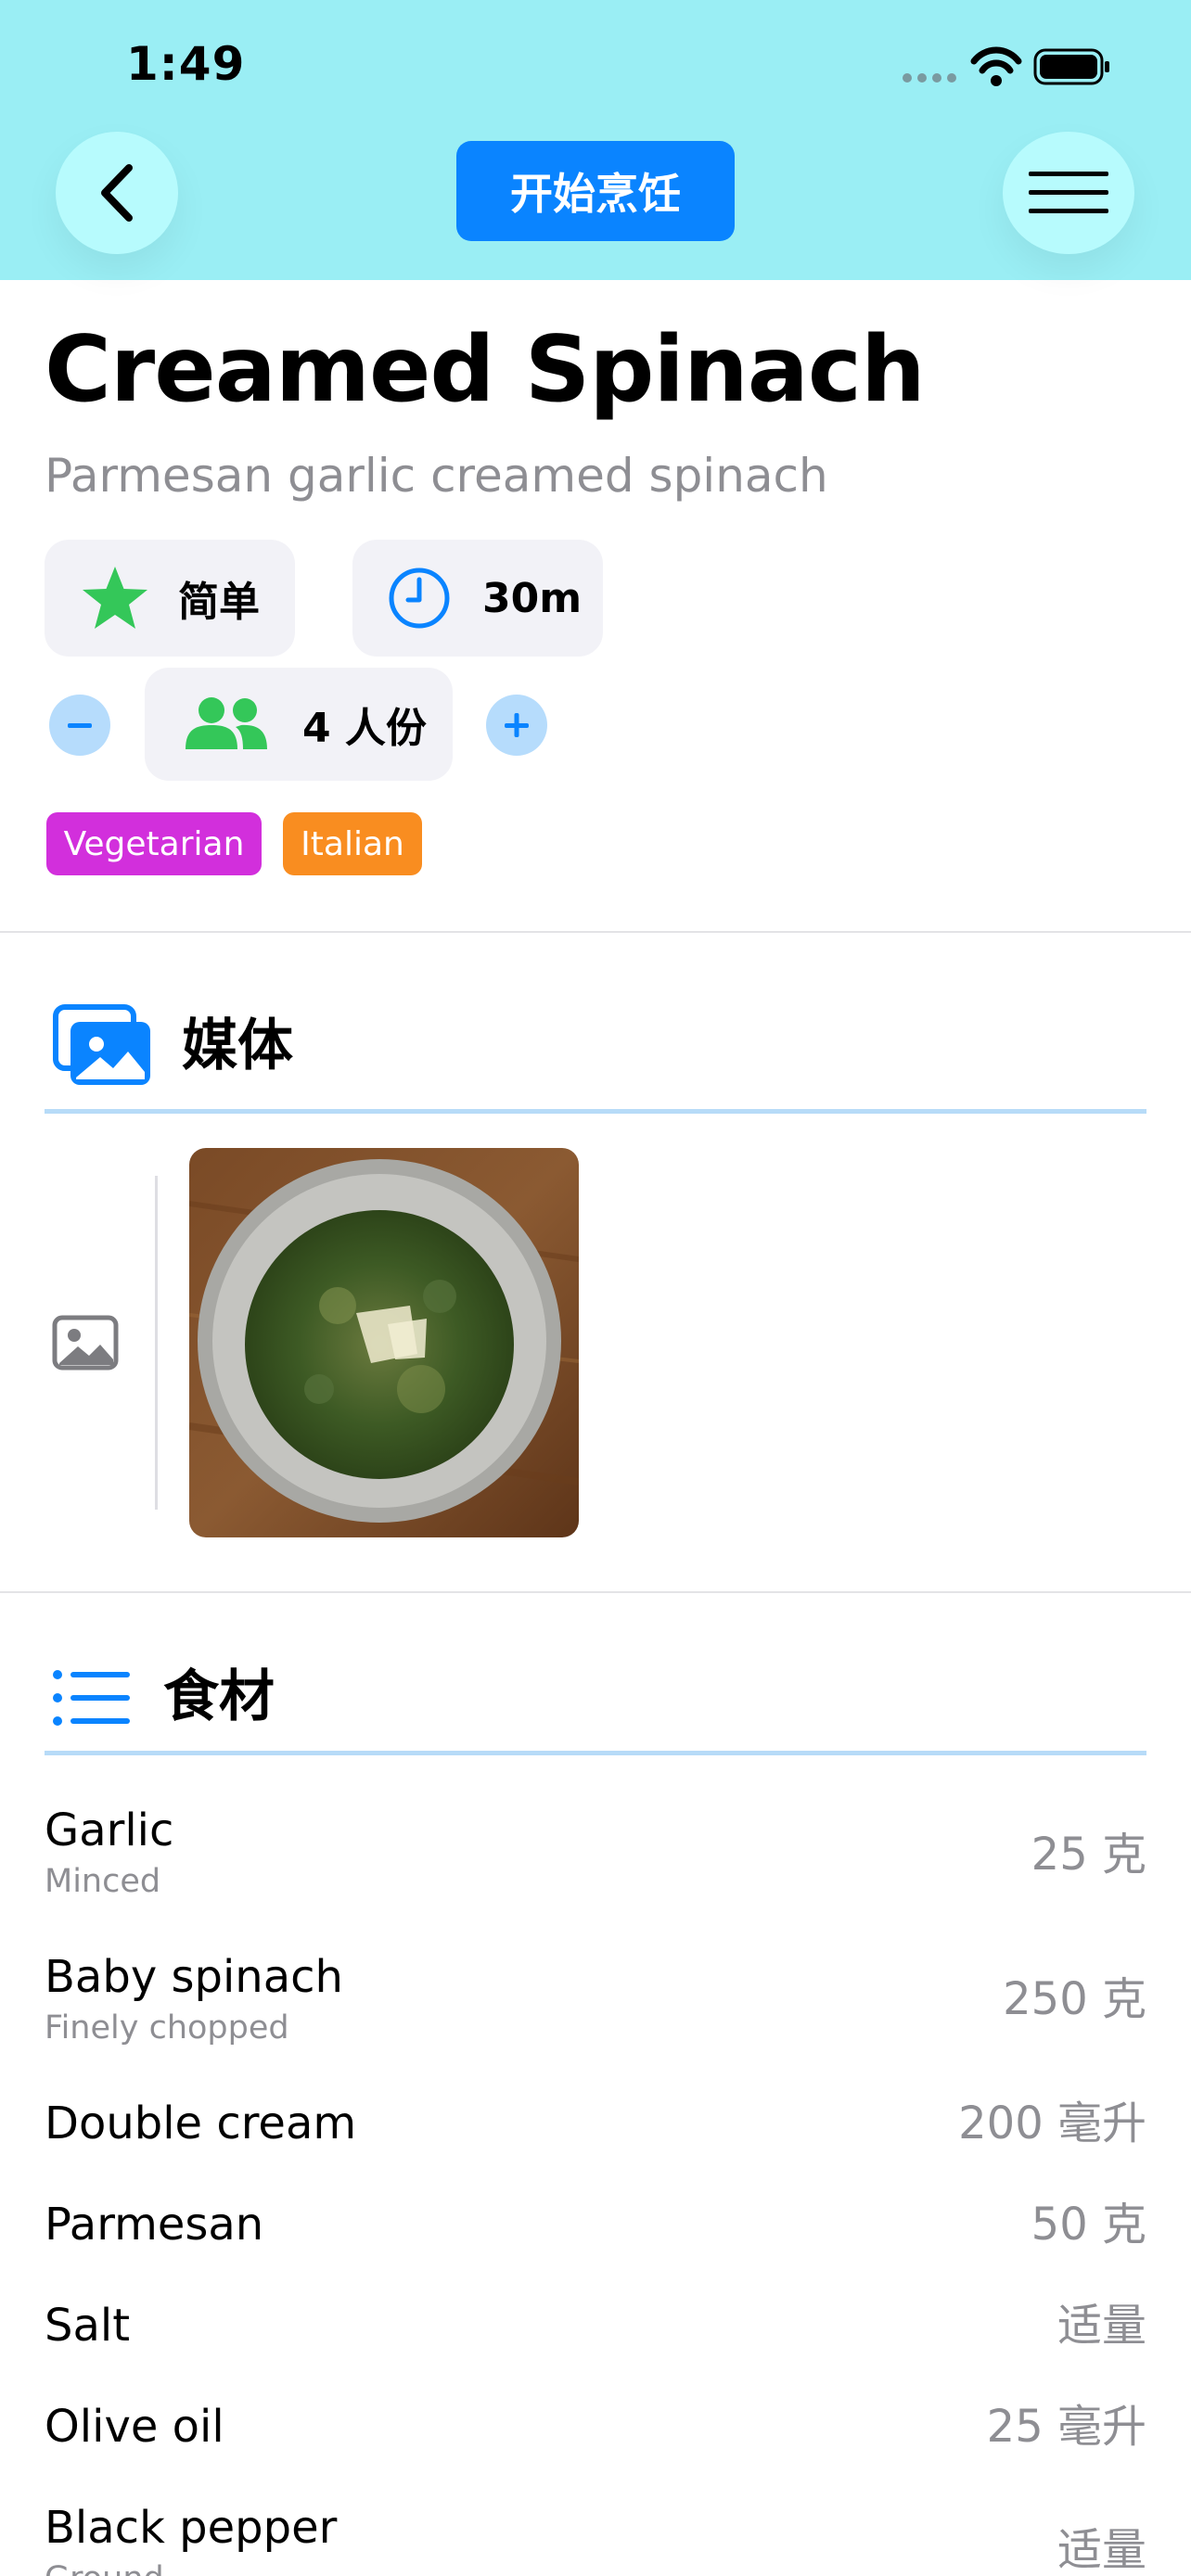 The image size is (1191, 2576). Describe the element at coordinates (595, 1855) in the screenshot. I see `ingredient-row: Garlic Minced 25 克` at that location.